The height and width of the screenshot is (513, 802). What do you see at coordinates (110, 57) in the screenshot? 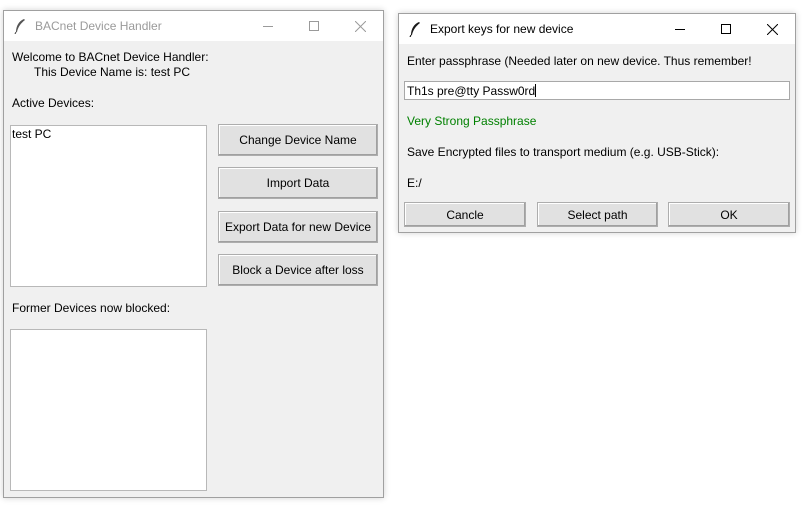
I see `welcome-label: Welcome to BACnet Device Handler:` at bounding box center [110, 57].